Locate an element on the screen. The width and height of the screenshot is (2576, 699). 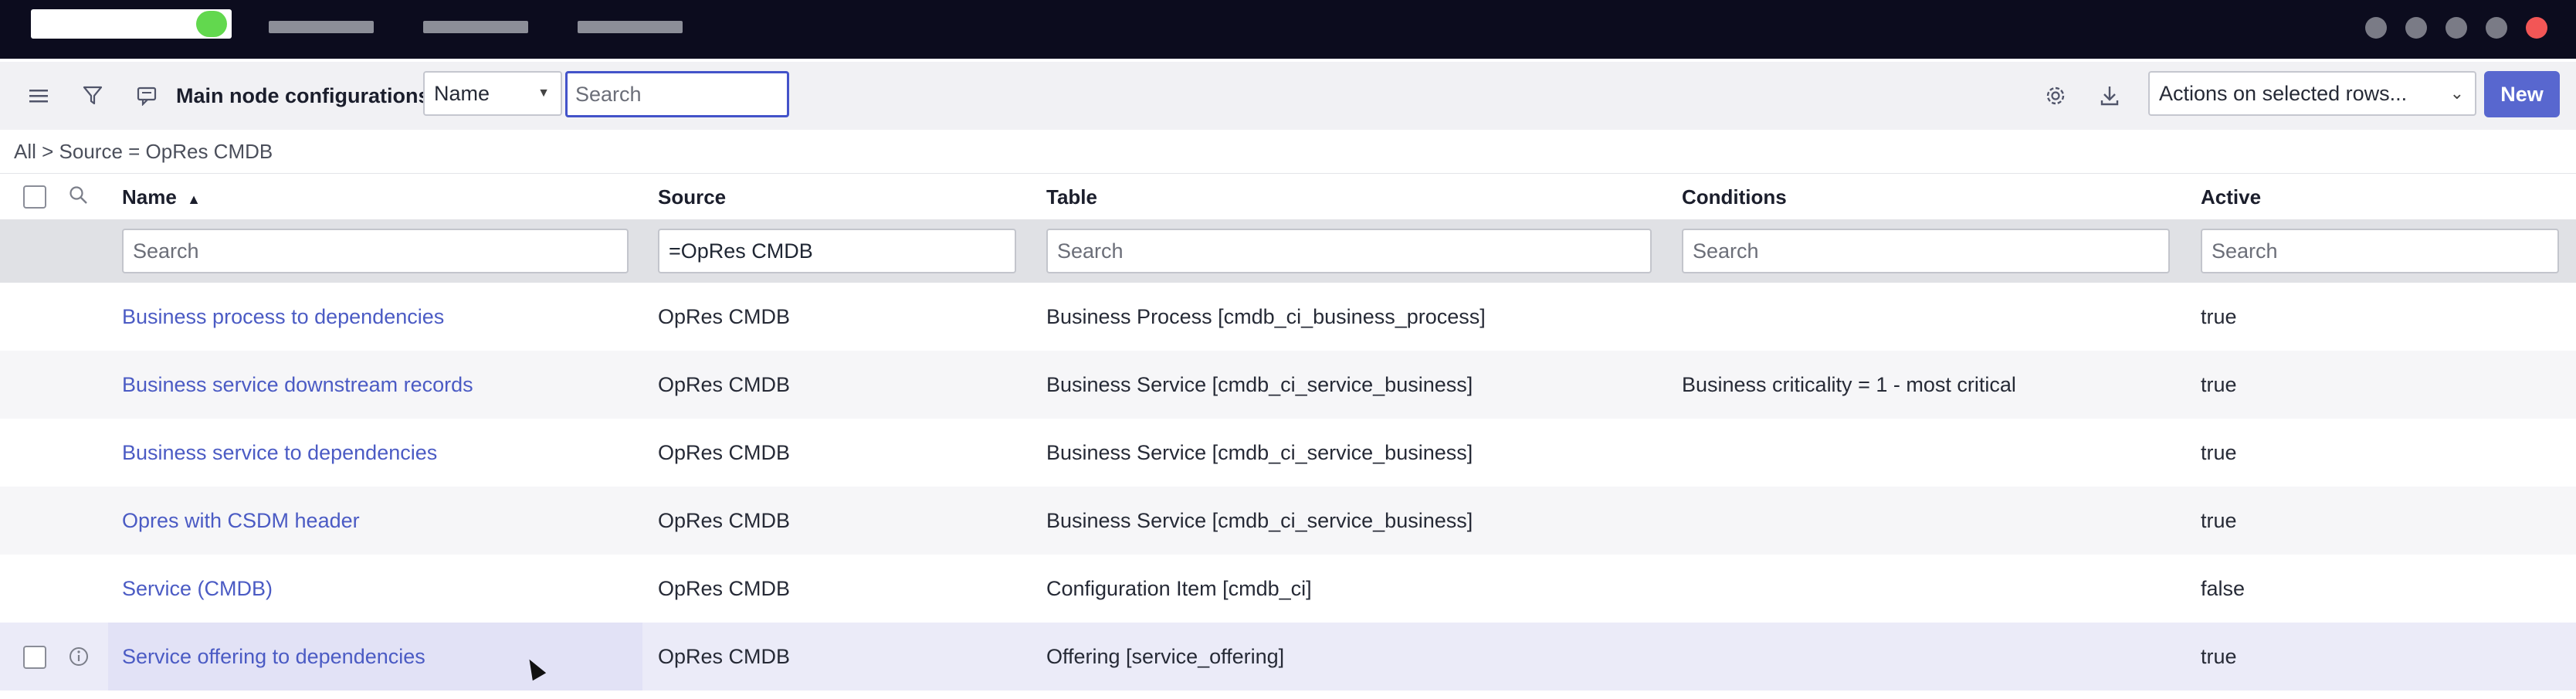
message-icon is located at coordinates (147, 96).